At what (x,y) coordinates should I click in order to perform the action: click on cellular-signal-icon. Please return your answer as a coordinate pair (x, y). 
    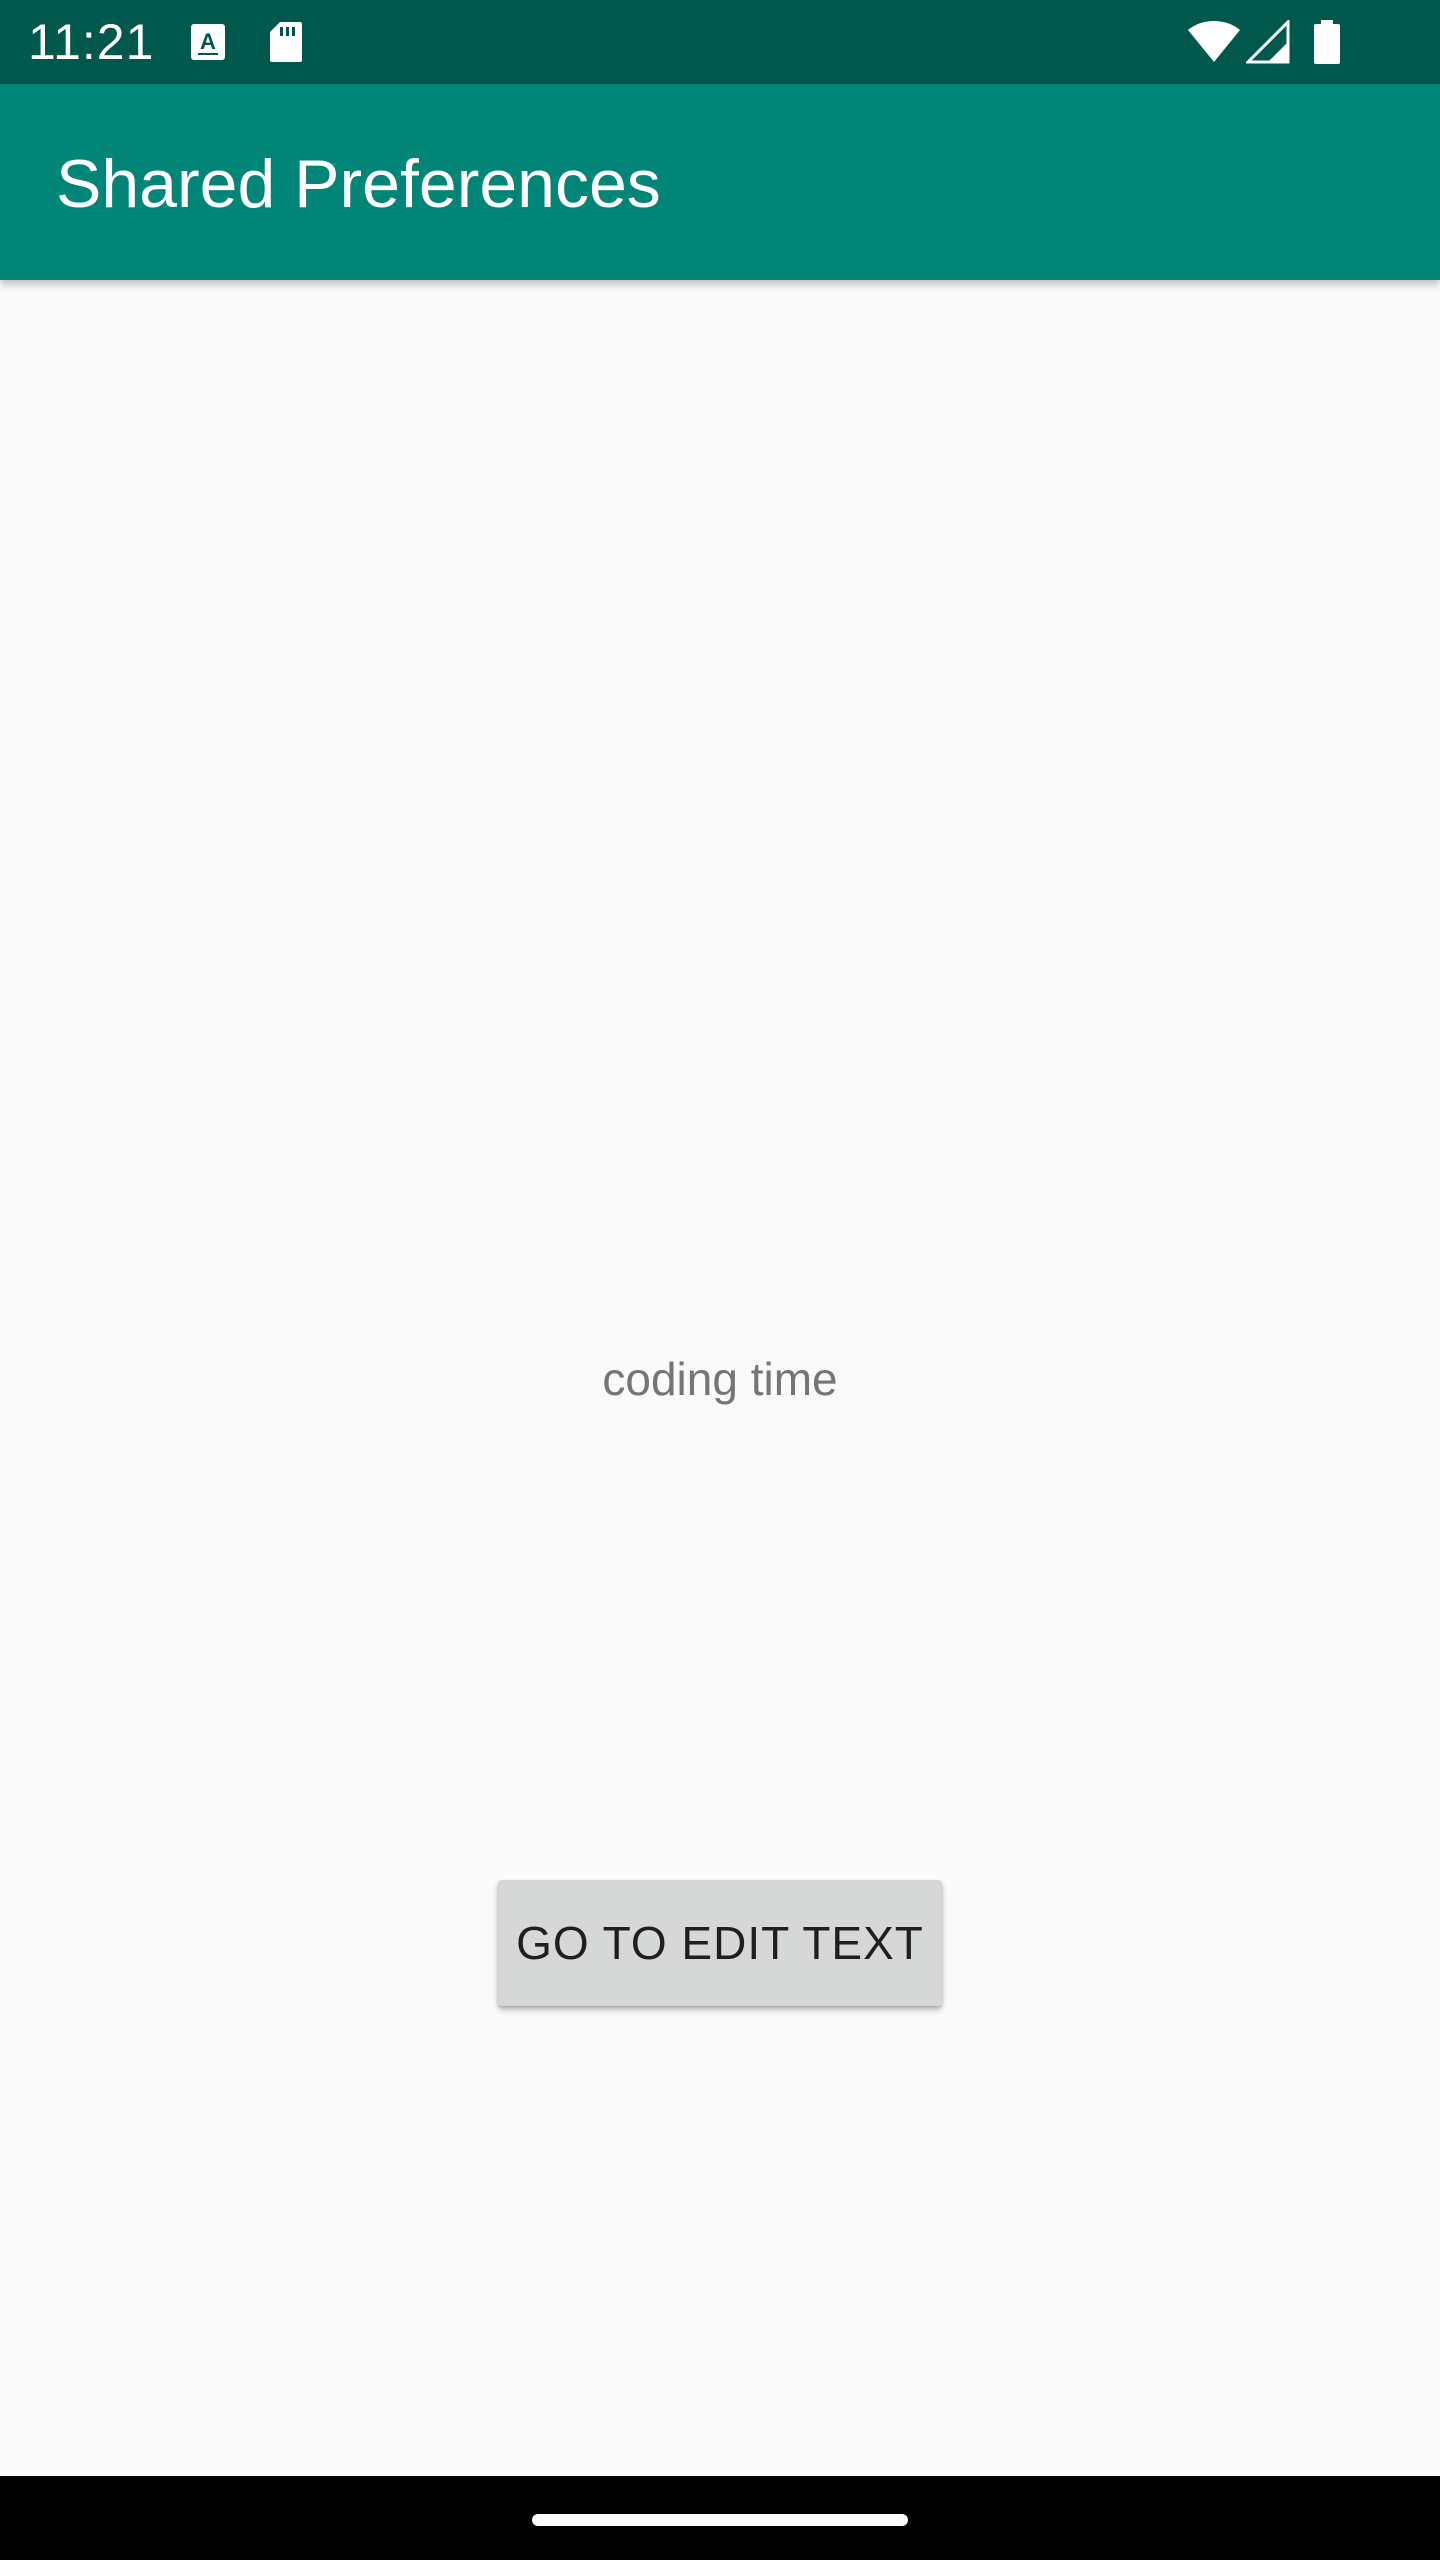
    Looking at the image, I should click on (1268, 42).